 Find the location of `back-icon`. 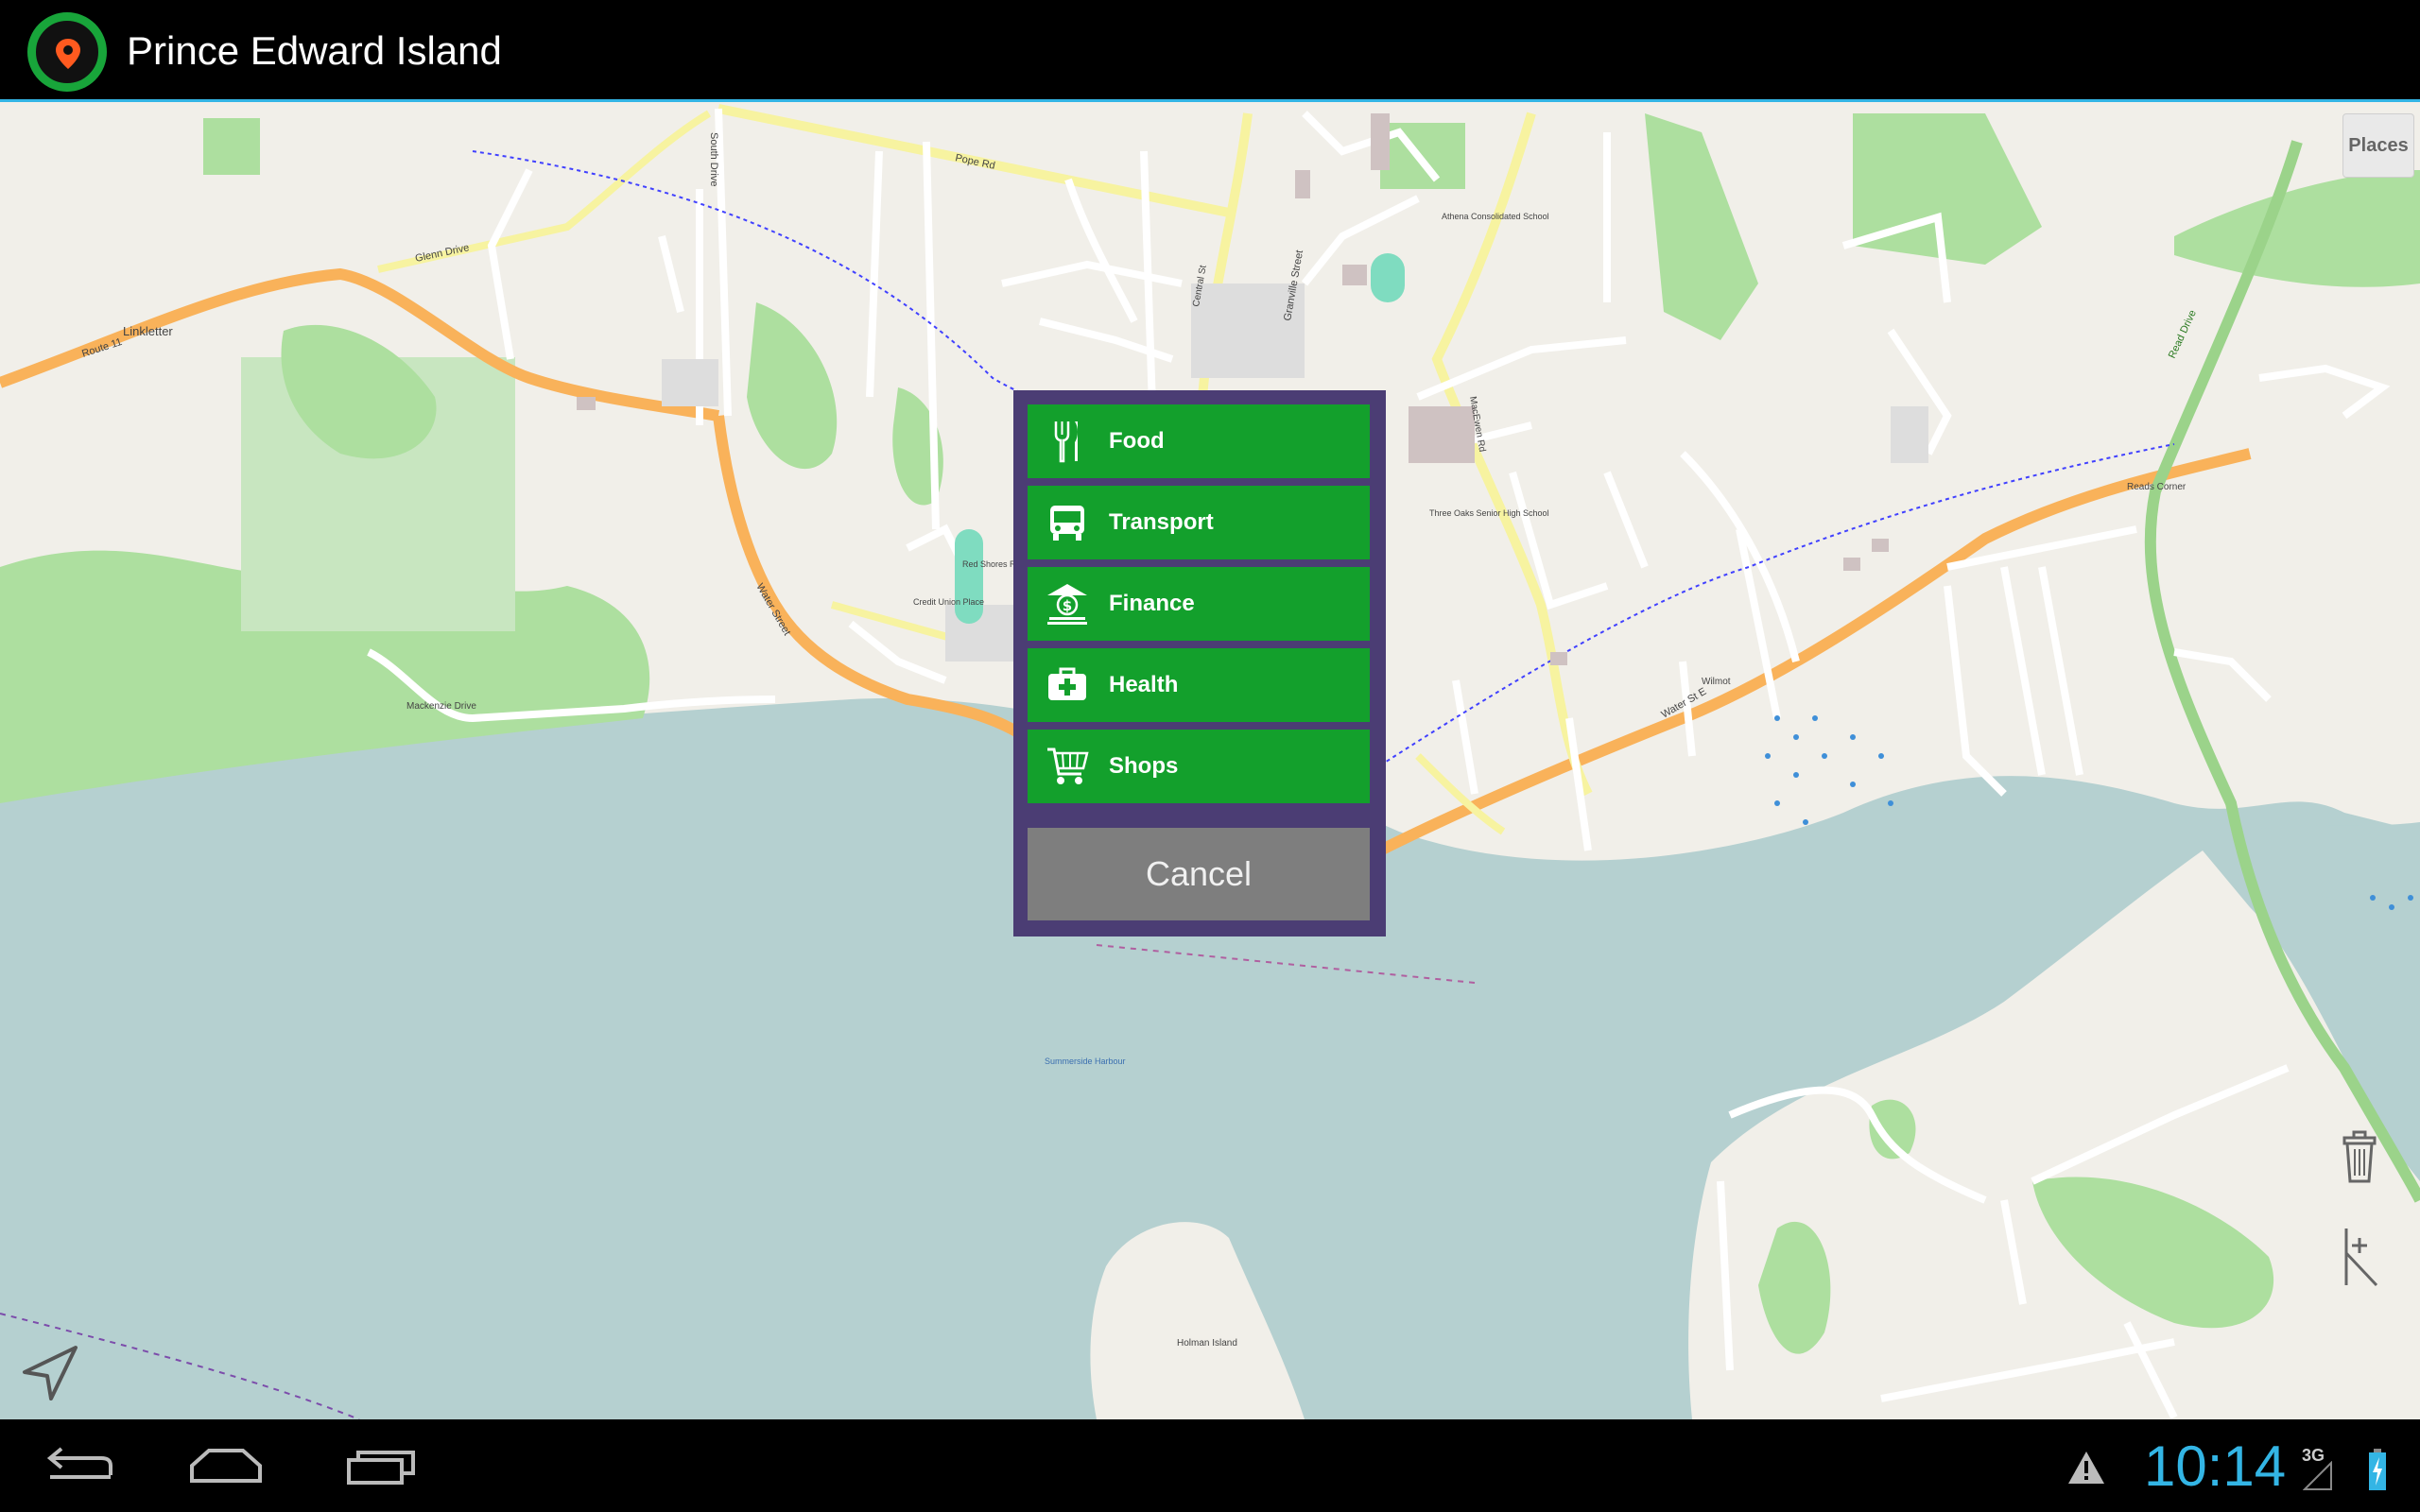

back-icon is located at coordinates (78, 1466).